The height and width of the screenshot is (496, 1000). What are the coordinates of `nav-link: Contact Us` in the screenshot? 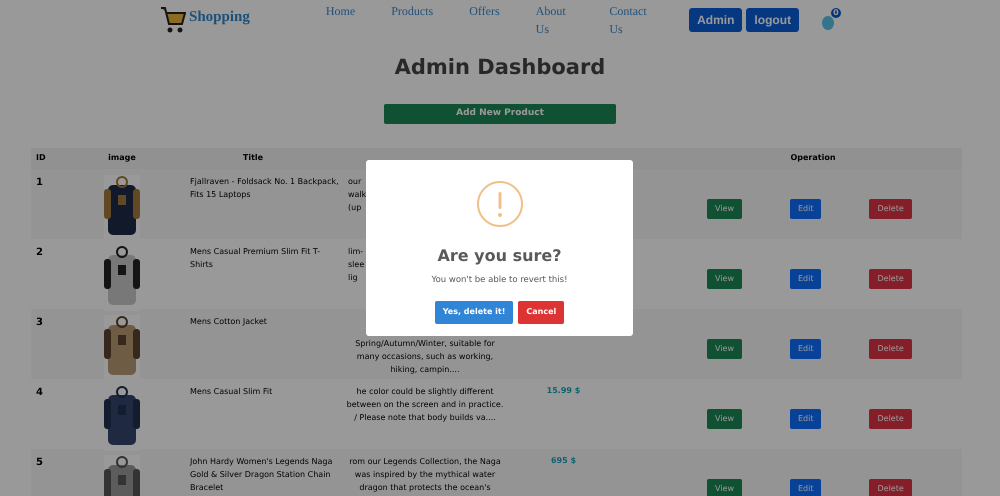 It's located at (631, 20).